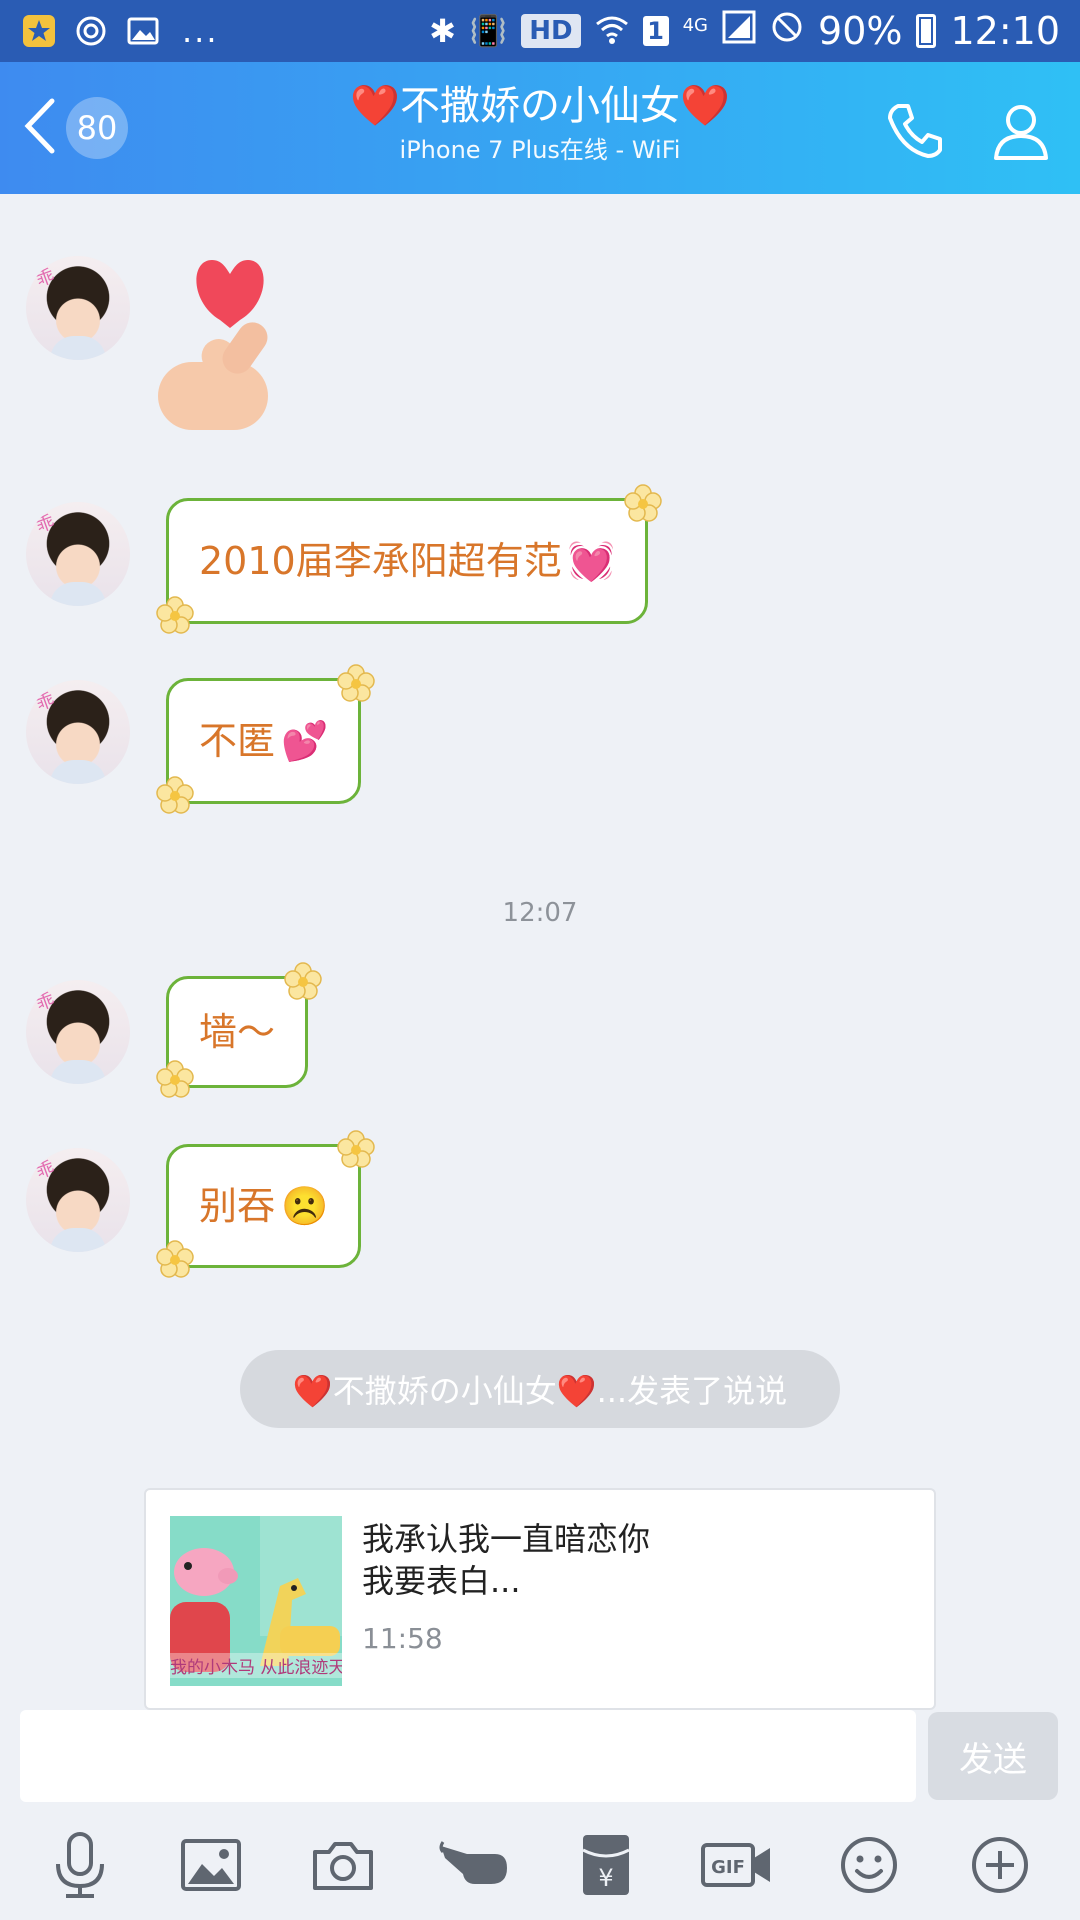 This screenshot has height=1920, width=1080. What do you see at coordinates (473, 1862) in the screenshot?
I see `poke-hand-icon` at bounding box center [473, 1862].